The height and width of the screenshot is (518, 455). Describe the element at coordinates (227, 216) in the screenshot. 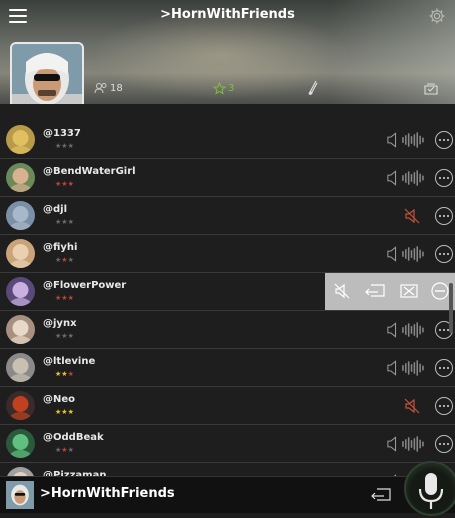

I see `contact-row: @djl ★★★` at that location.